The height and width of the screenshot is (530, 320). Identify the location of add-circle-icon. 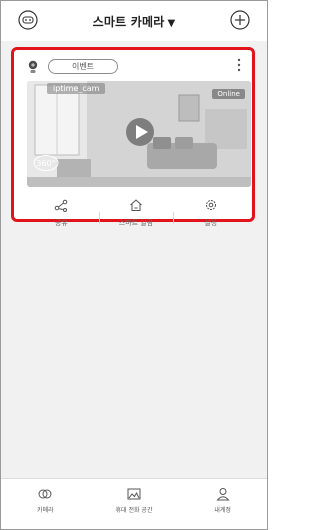
(240, 20).